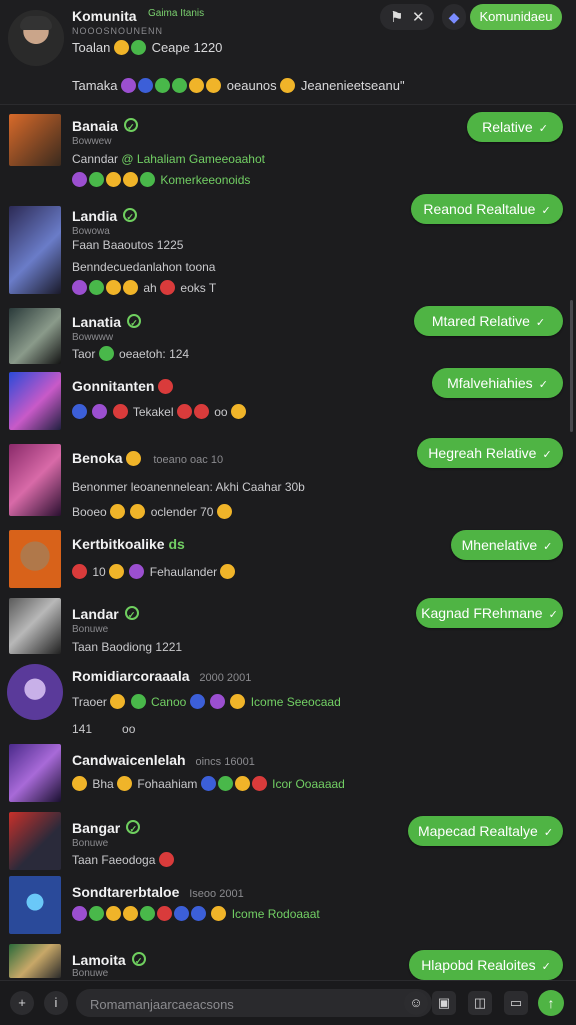  Describe the element at coordinates (95, 85) in the screenshot. I see `header-info-label: Tamaka` at that location.